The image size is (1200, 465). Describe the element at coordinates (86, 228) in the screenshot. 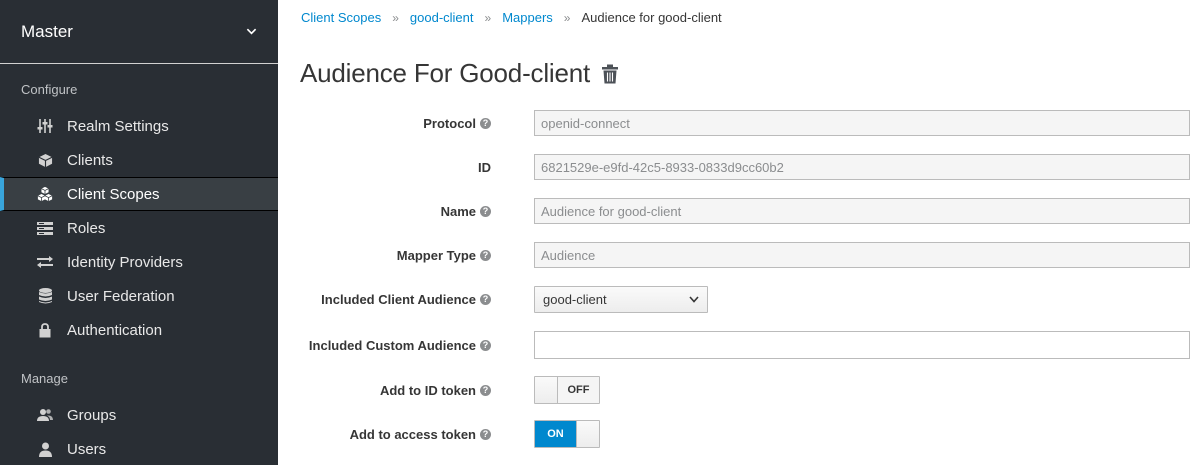

I see `sidebar-item-label: Roles` at that location.